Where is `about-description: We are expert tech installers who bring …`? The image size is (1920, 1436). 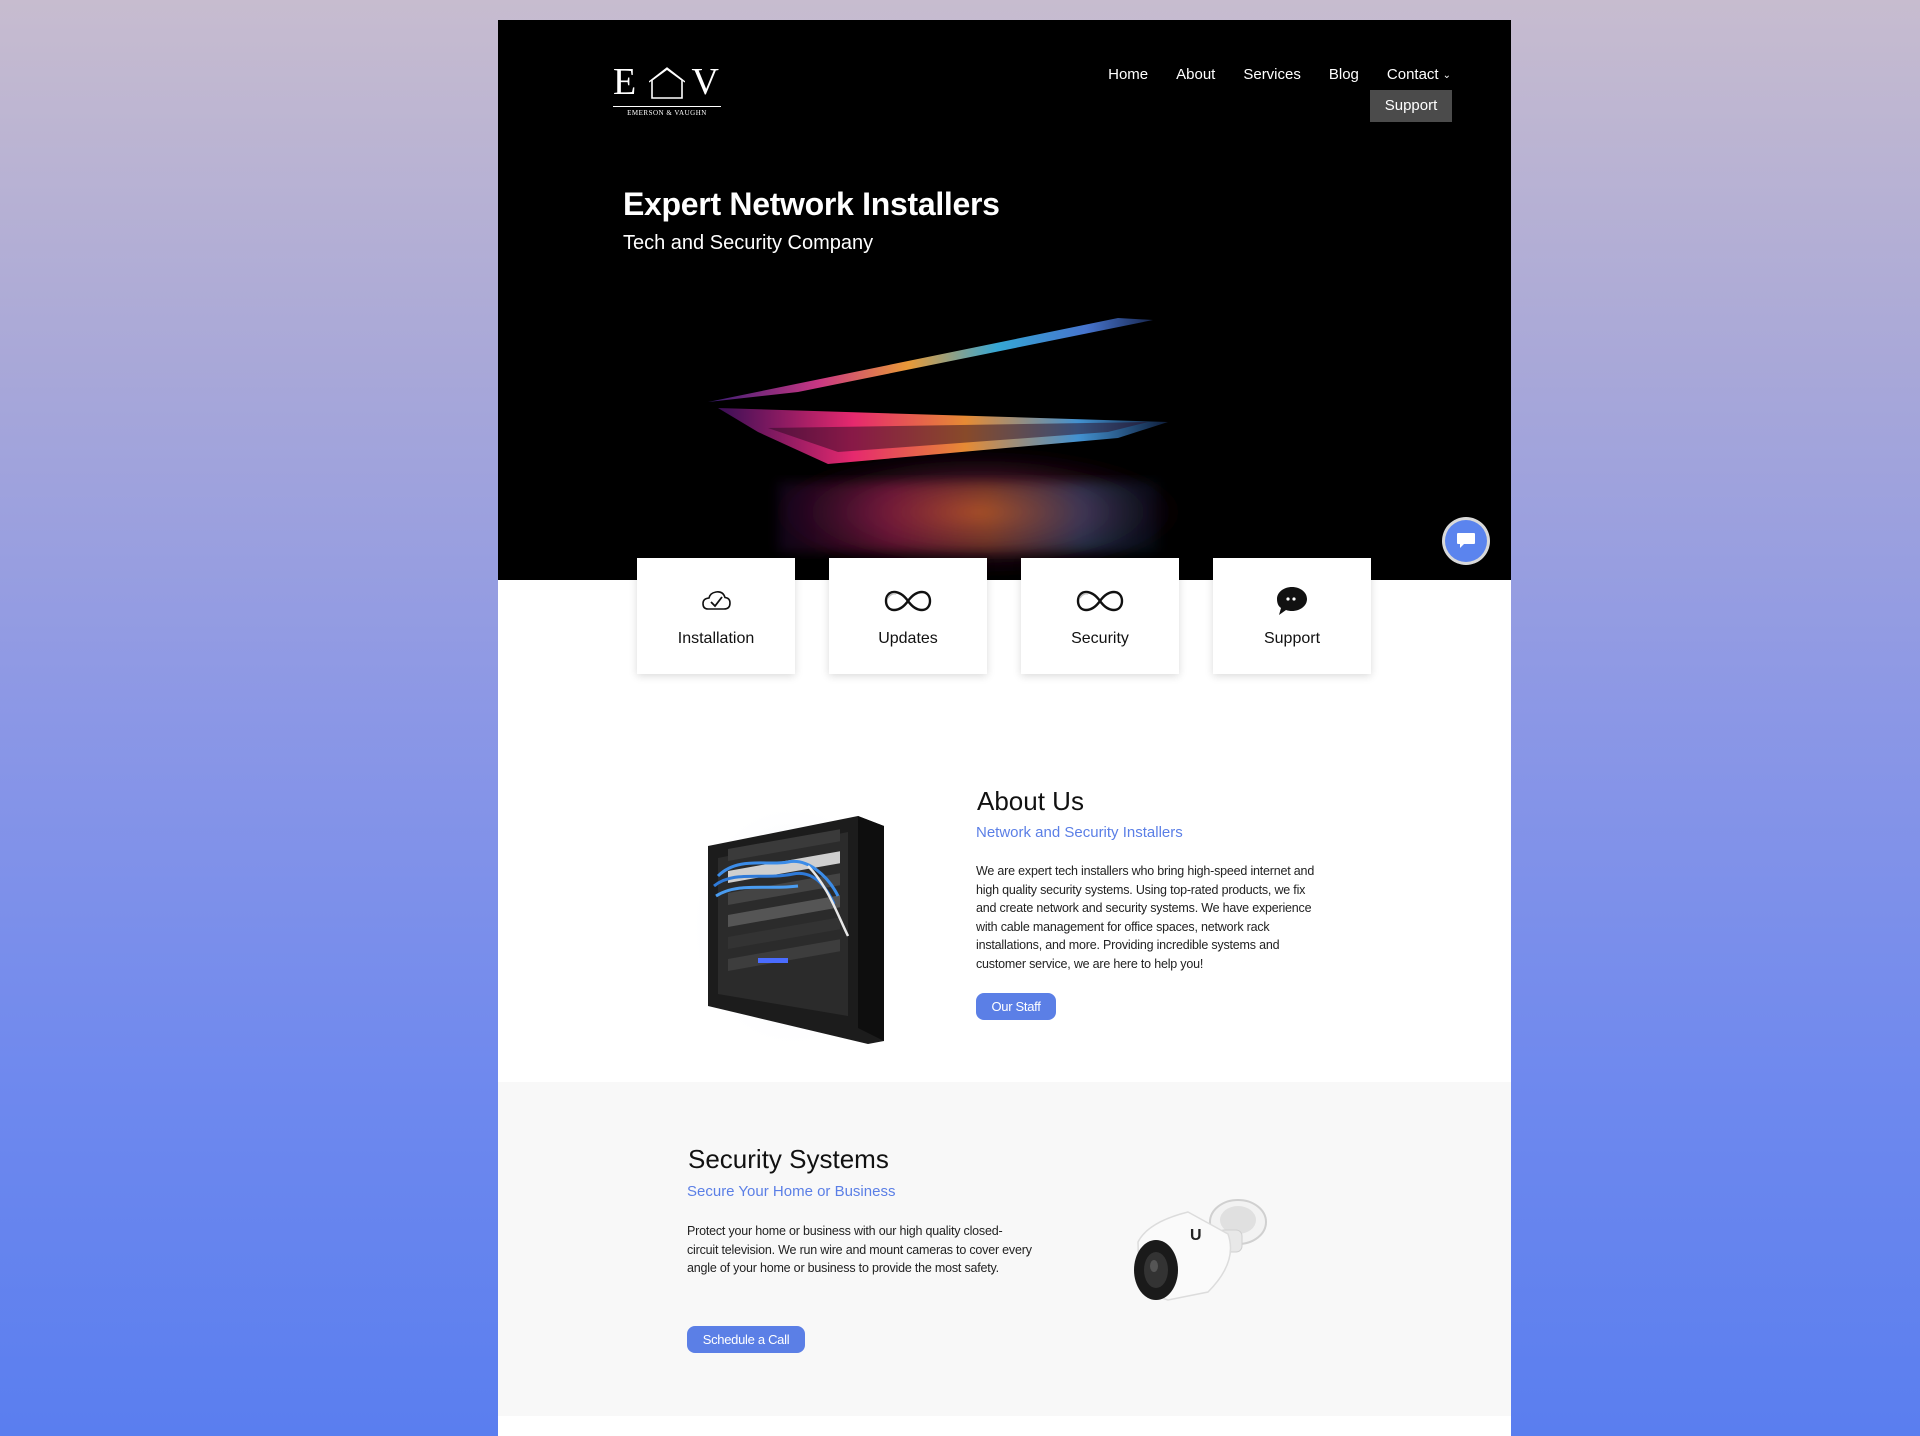
about-description: We are expert tech installers who bring … is located at coordinates (1145, 917).